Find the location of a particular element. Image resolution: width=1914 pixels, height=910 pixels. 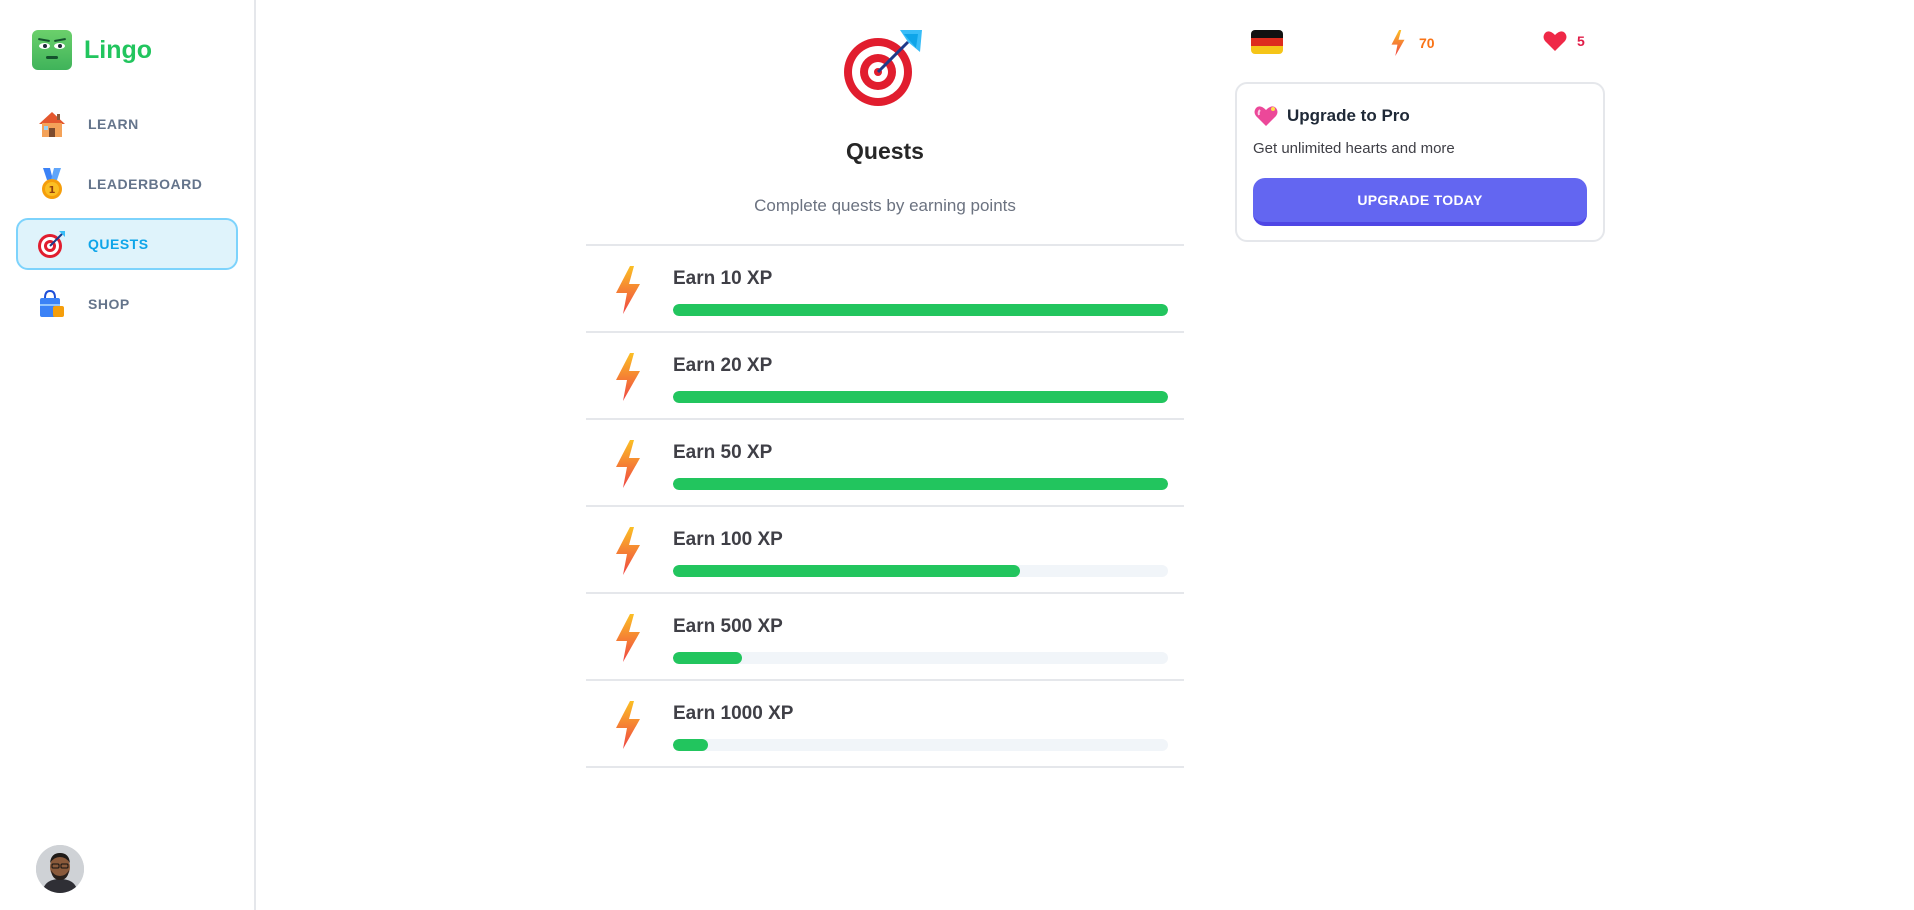

mascot-icon is located at coordinates (52, 50).